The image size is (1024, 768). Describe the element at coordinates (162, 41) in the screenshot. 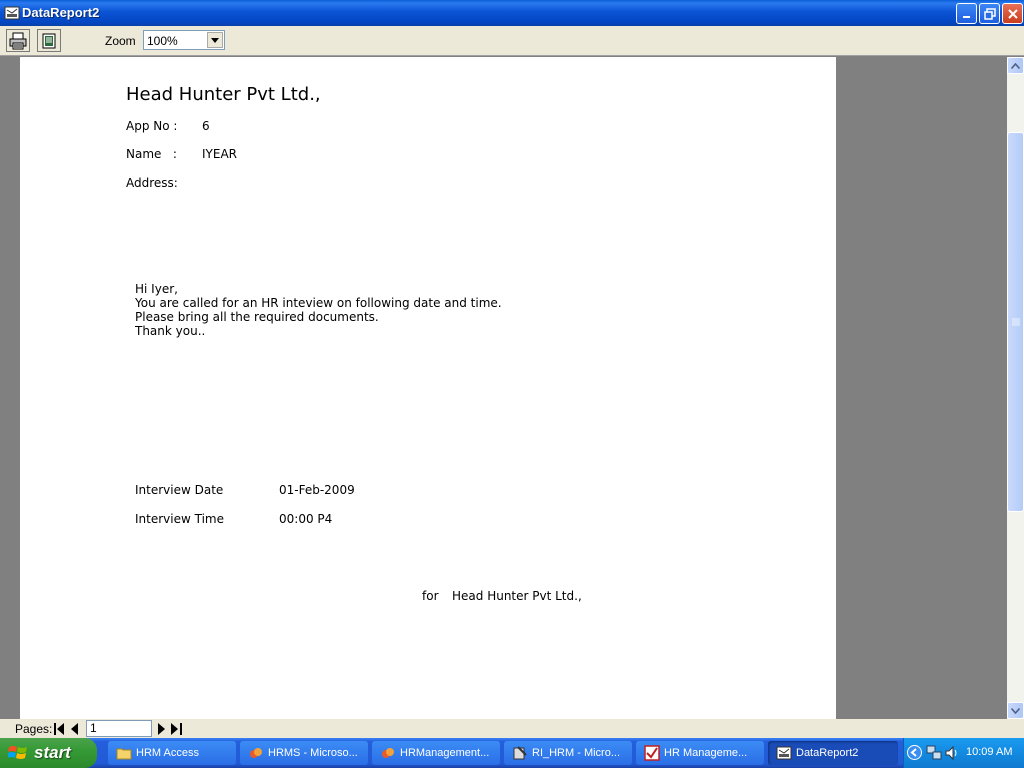

I see `zoom-value: 100%` at that location.